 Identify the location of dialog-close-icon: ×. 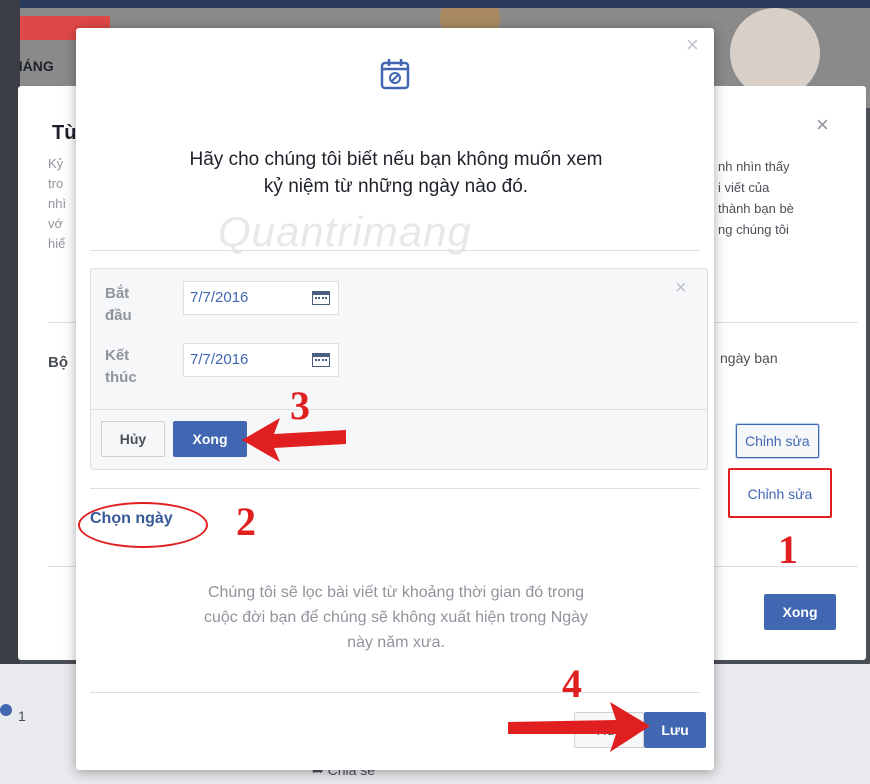
(692, 45).